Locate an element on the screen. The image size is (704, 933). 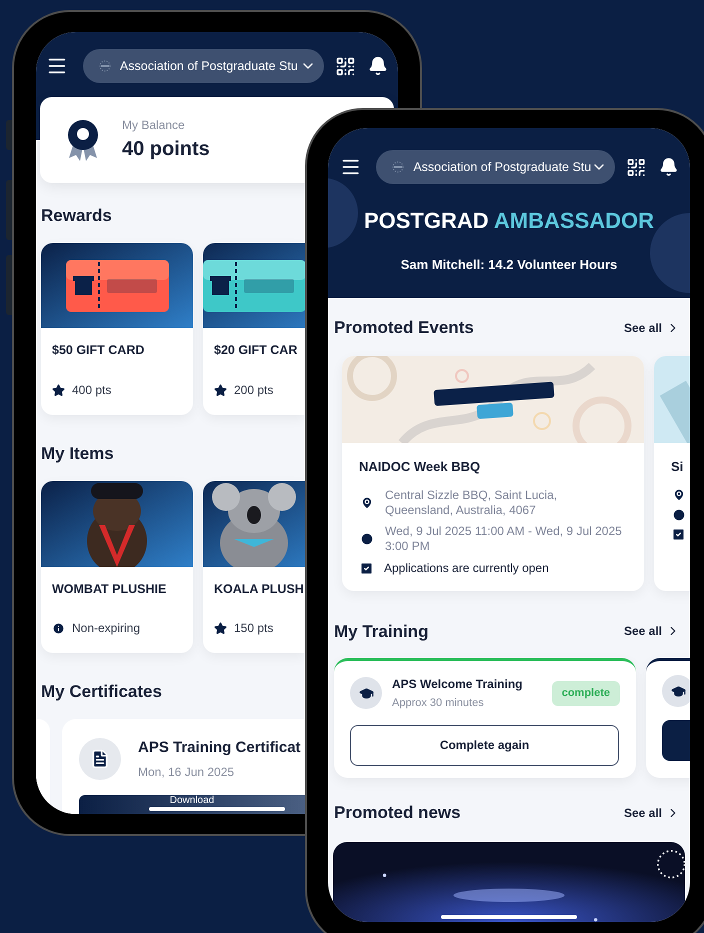
item-card: KOALA PLUSH 150 pts is located at coordinates (254, 567).